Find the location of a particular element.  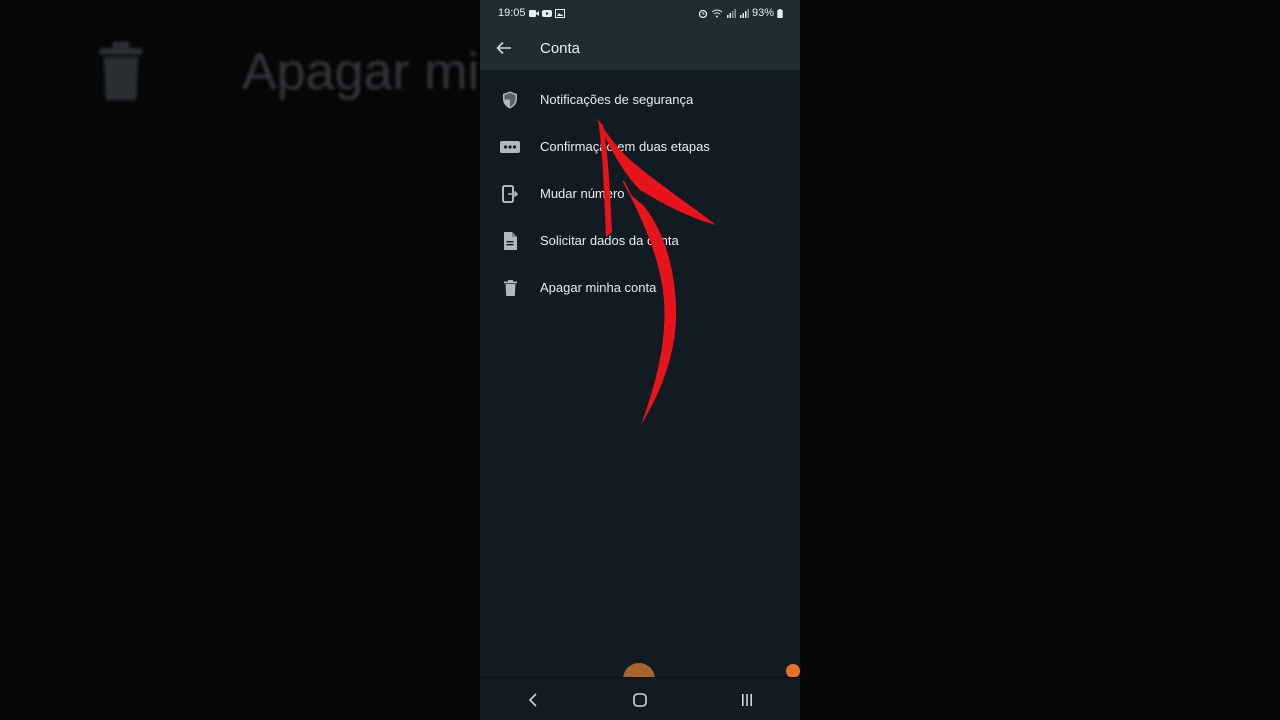

nav-home-button is located at coordinates (640, 700).